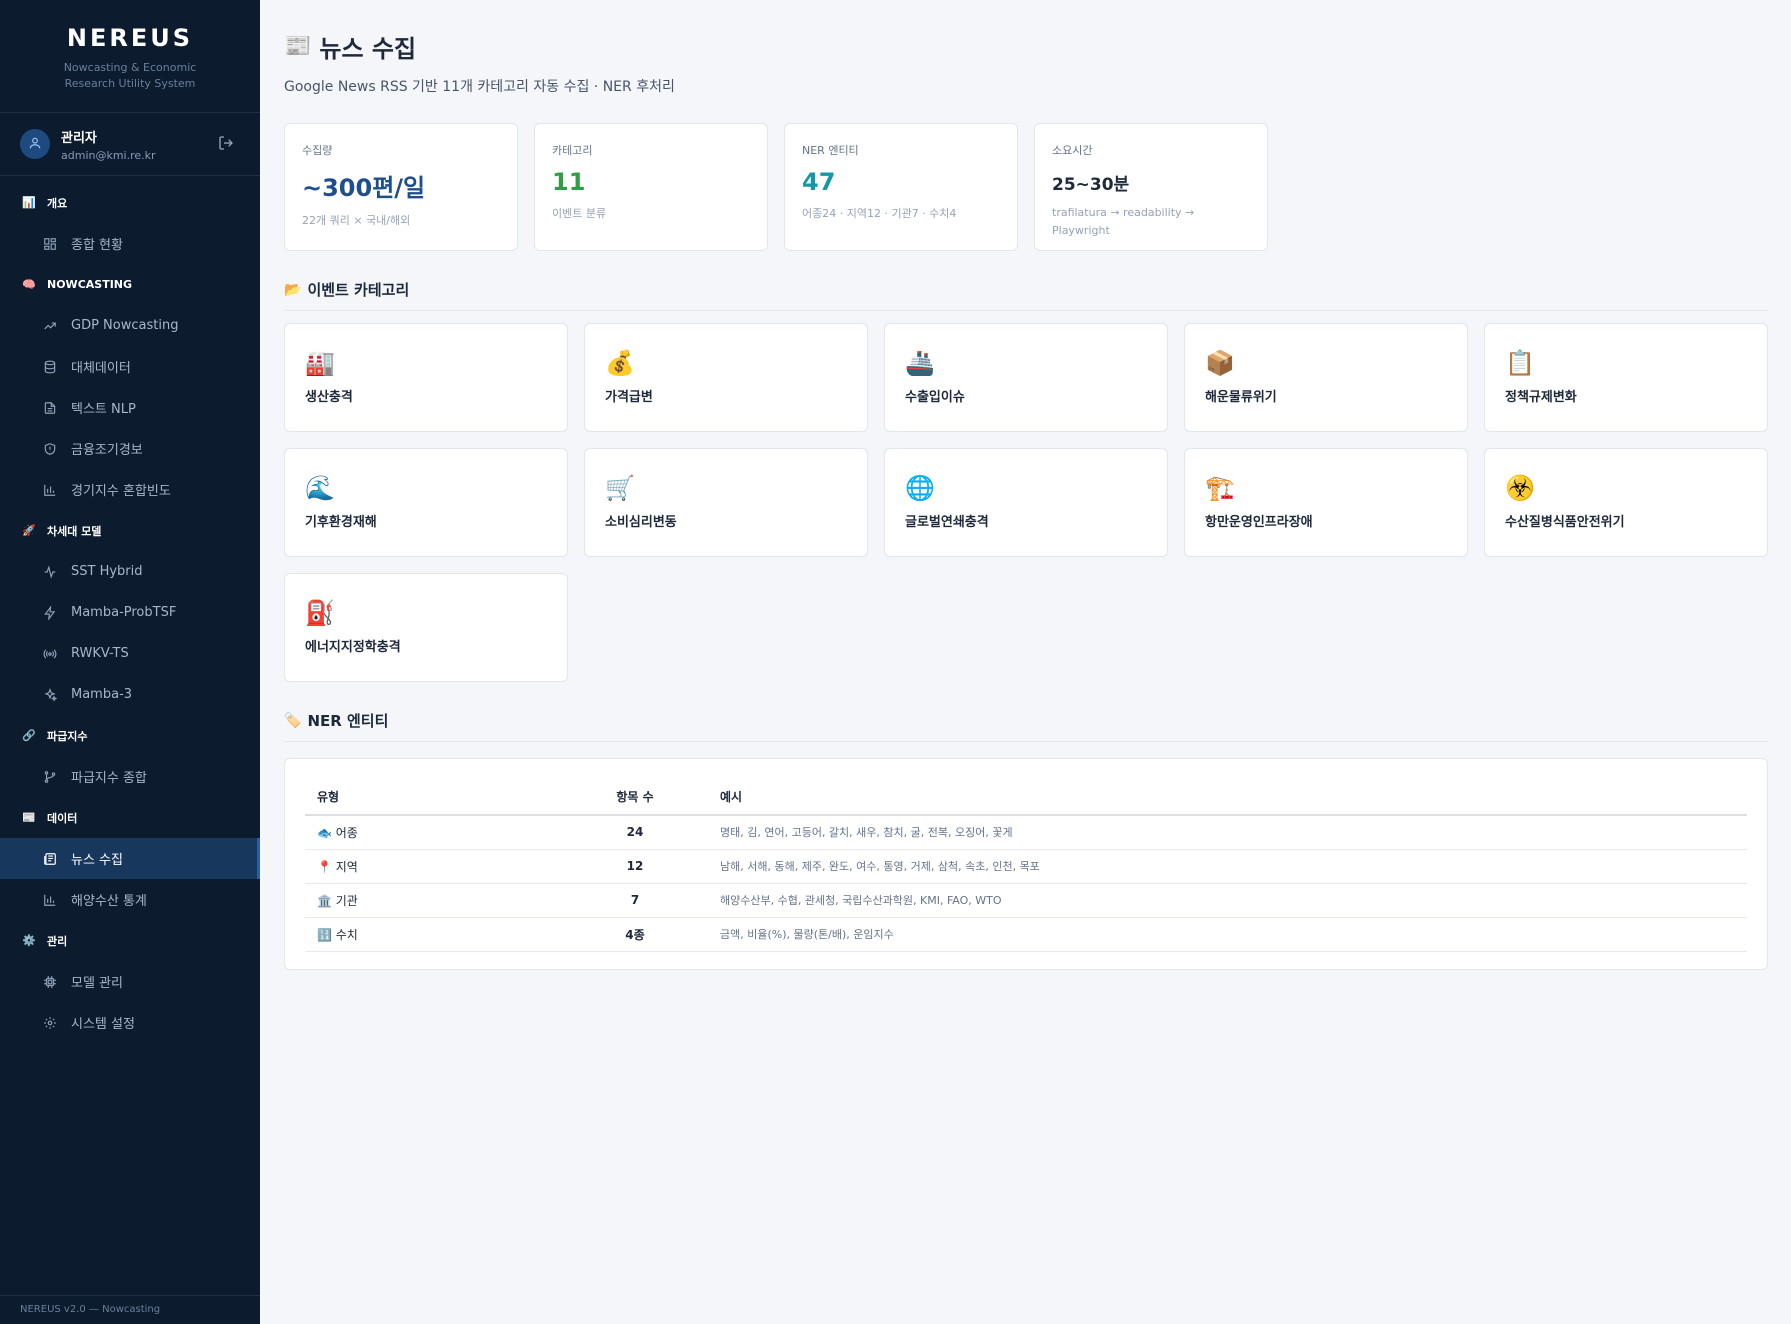 The image size is (1791, 1324). What do you see at coordinates (130, 83) in the screenshot?
I see `brand-subtitle-line-2: Research Utility System` at bounding box center [130, 83].